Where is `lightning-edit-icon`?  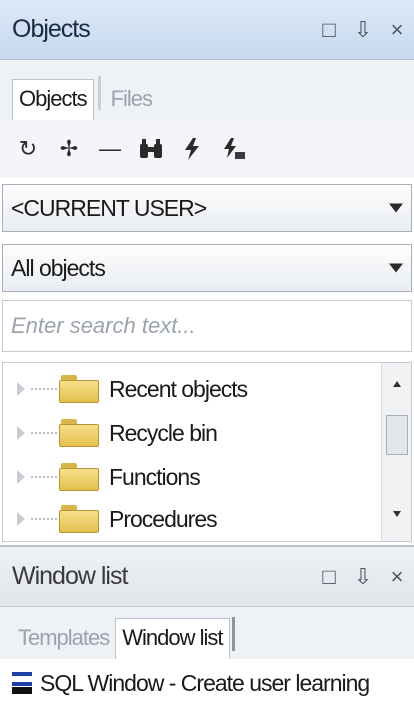 lightning-edit-icon is located at coordinates (234, 148).